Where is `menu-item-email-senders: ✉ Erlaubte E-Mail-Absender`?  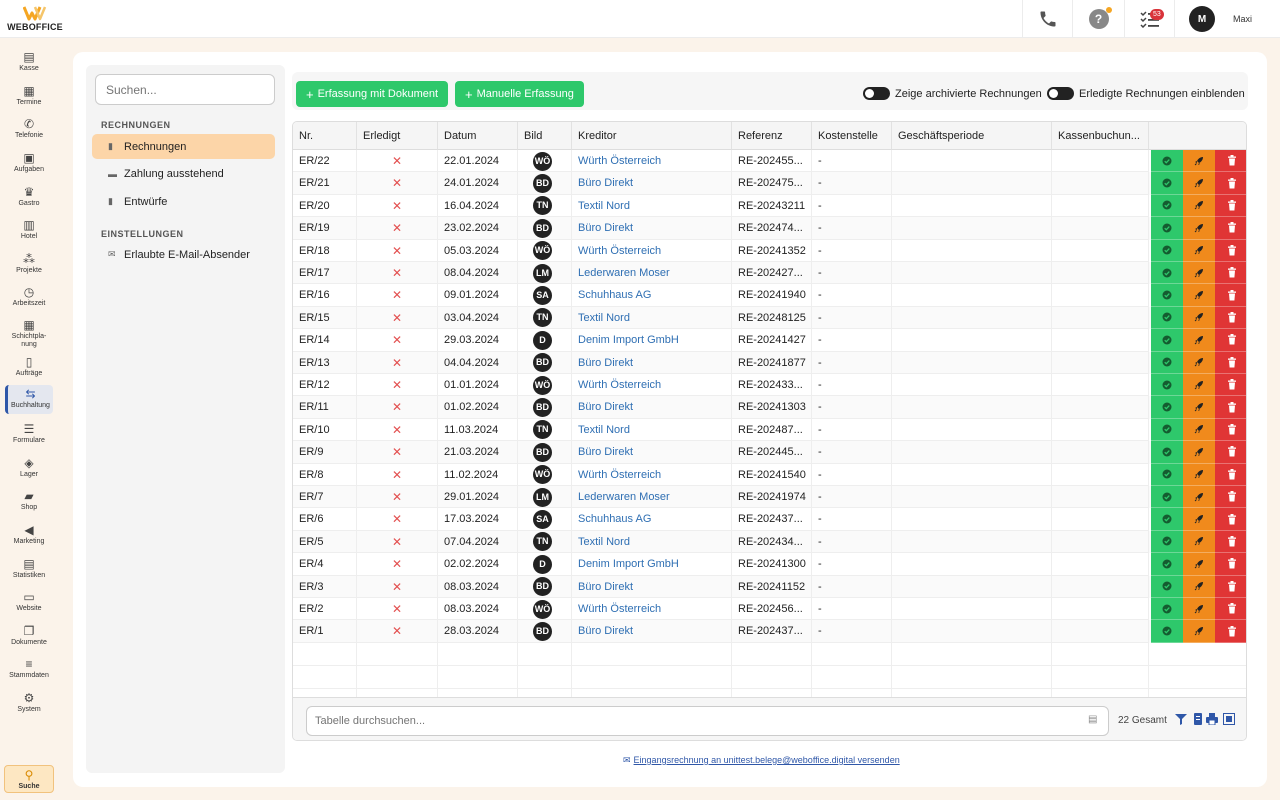 menu-item-email-senders: ✉ Erlaubte E-Mail-Absender is located at coordinates (183, 254).